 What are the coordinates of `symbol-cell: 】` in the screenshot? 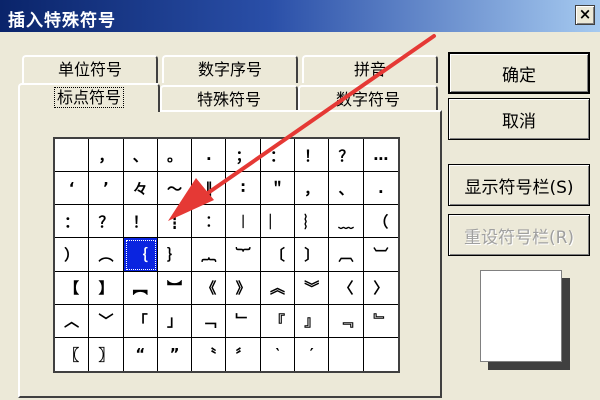 It's located at (106, 288).